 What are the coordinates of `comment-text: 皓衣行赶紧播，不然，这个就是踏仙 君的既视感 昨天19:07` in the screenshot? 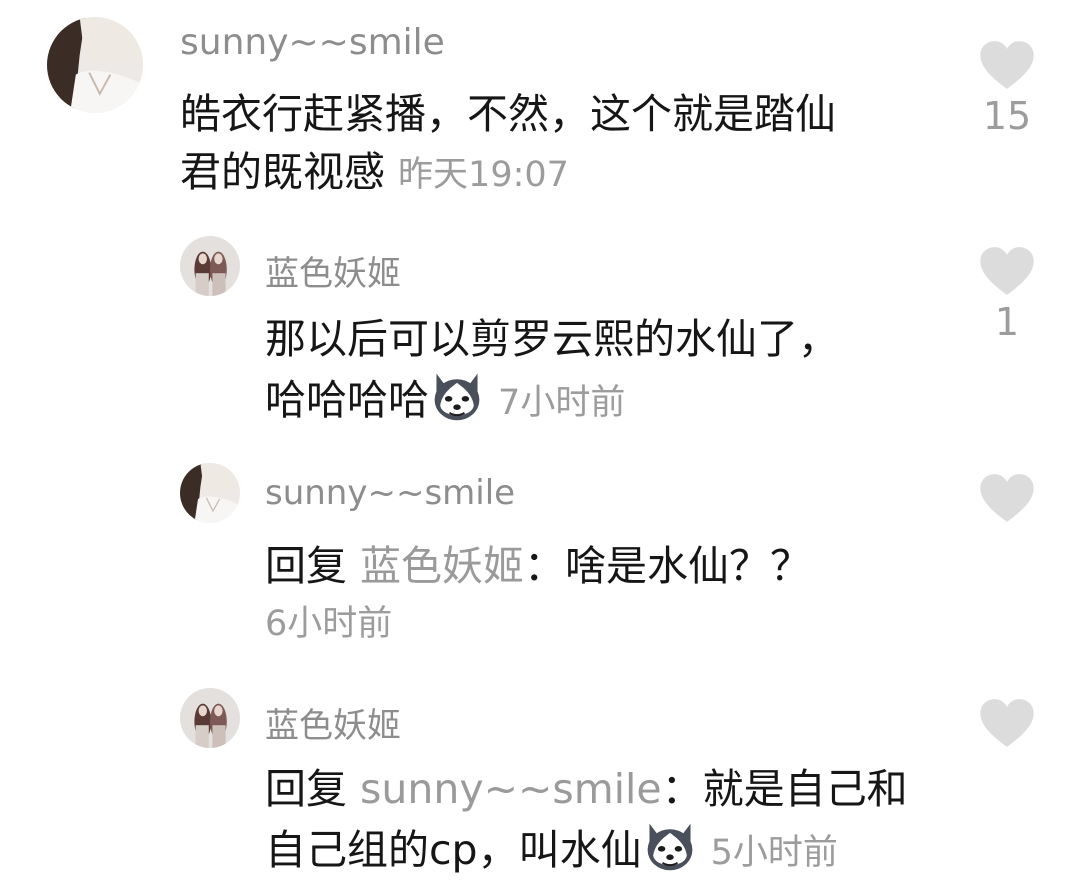 It's located at (508, 144).